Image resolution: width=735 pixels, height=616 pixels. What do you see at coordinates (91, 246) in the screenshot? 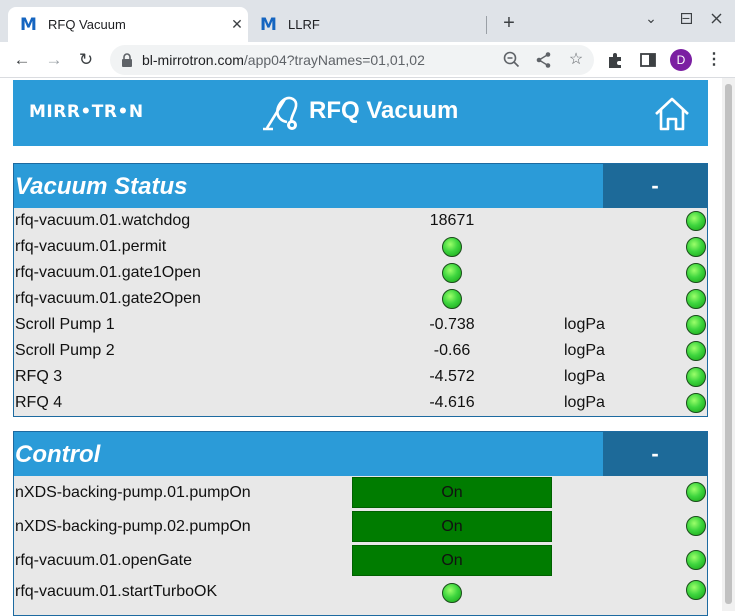
I see `row-label: rfq-vacuum.01.permit` at bounding box center [91, 246].